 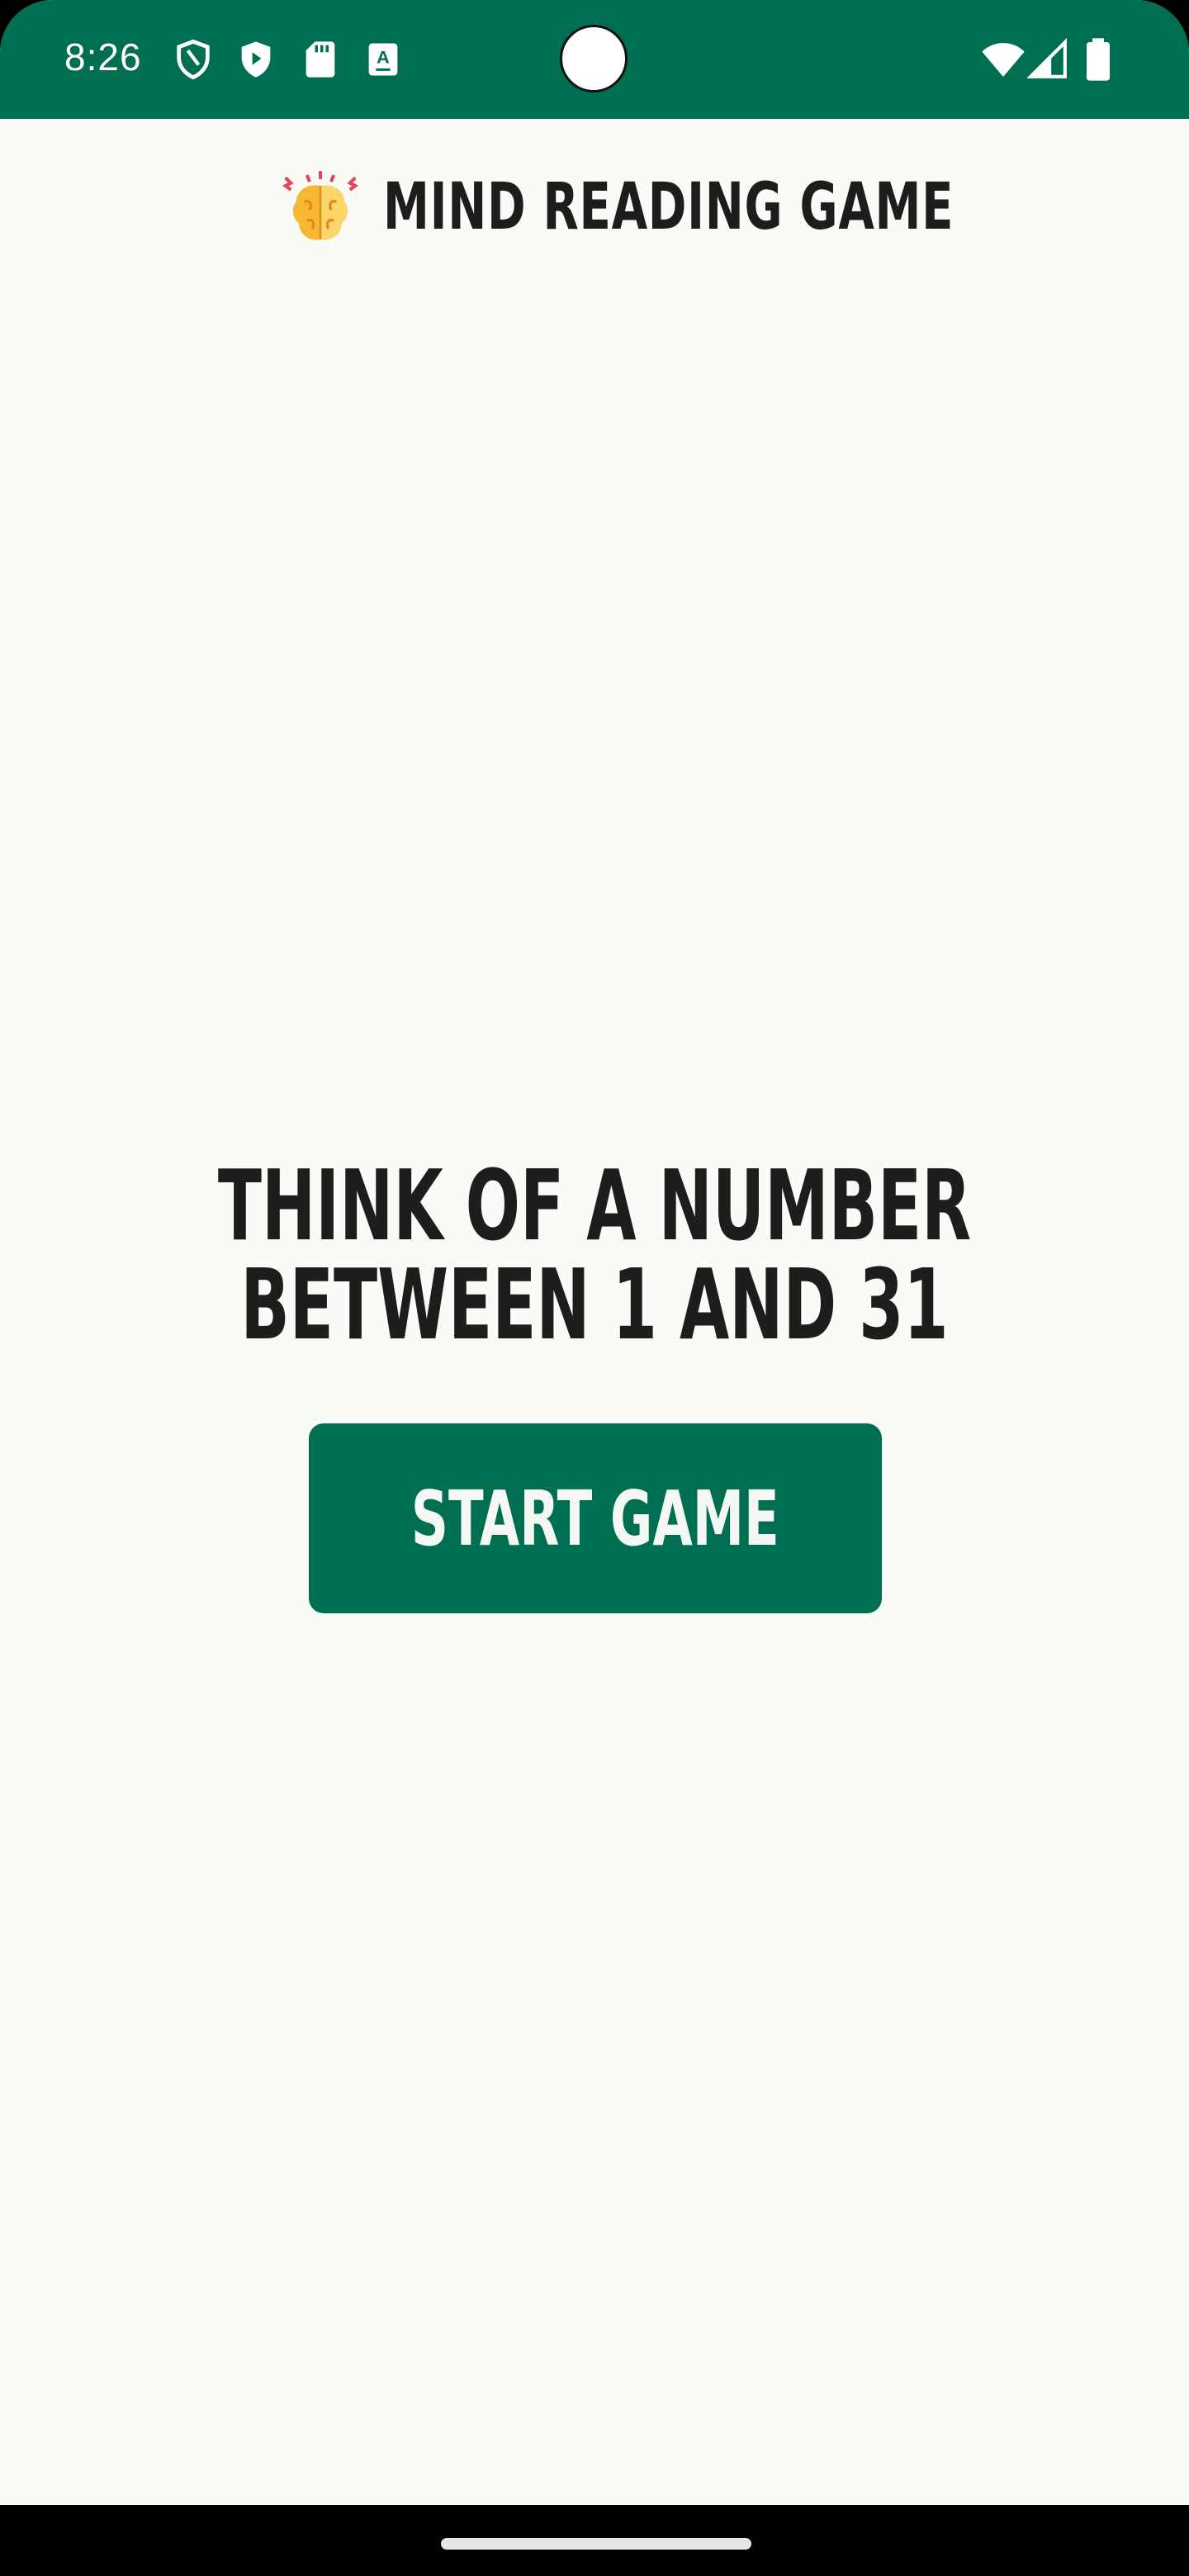 I want to click on shield-play-icon, so click(x=256, y=59).